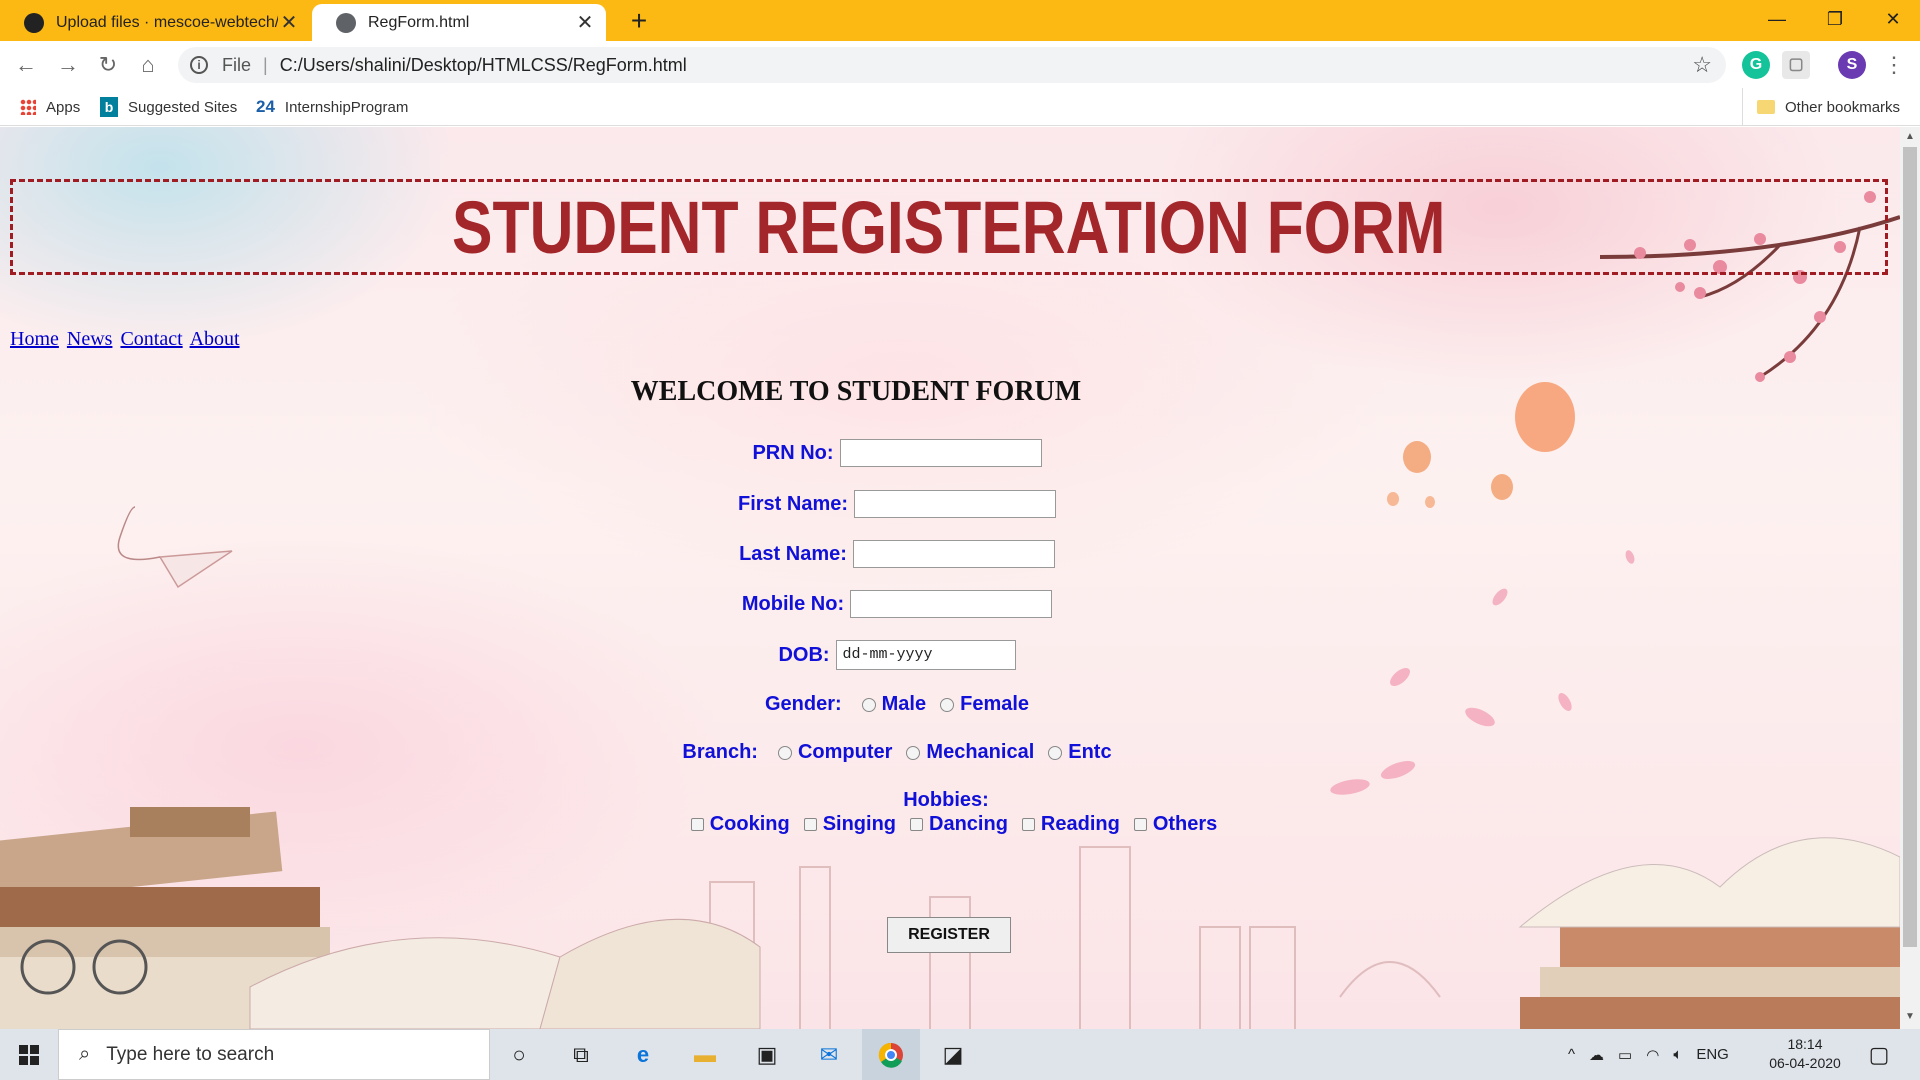 Image resolution: width=1920 pixels, height=1080 pixels. I want to click on hobbies-label: Hobbies:, so click(946, 800).